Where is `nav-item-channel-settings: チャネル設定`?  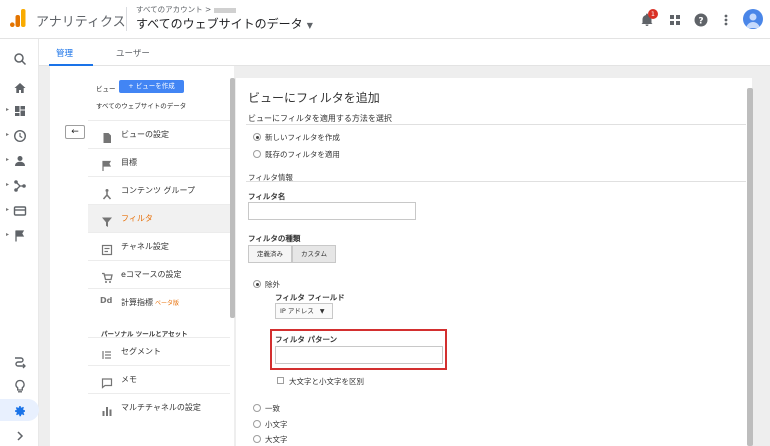
nav-item-channel-settings: チャネル設定 is located at coordinates (159, 246).